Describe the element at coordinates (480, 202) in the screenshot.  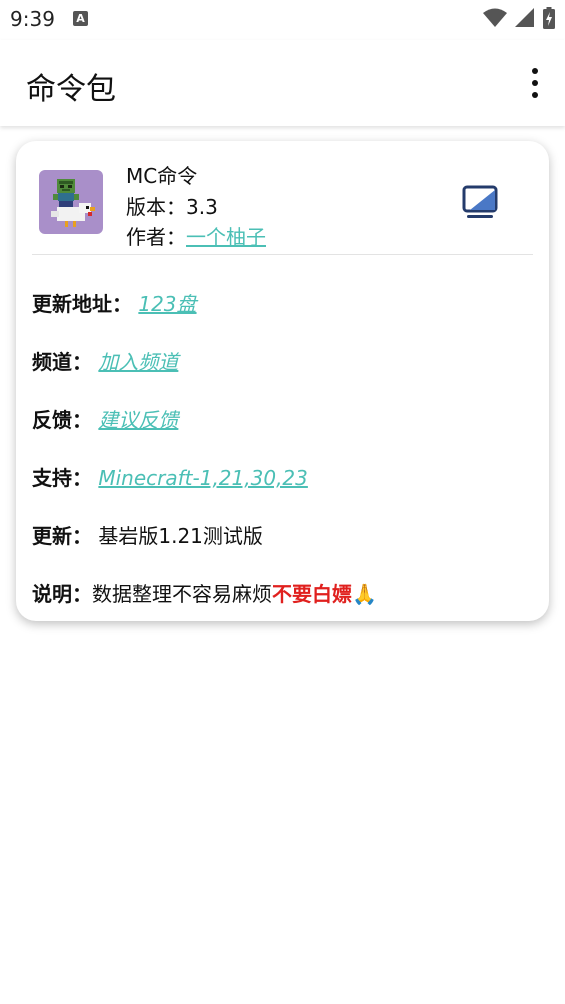
I see `display-icon` at that location.